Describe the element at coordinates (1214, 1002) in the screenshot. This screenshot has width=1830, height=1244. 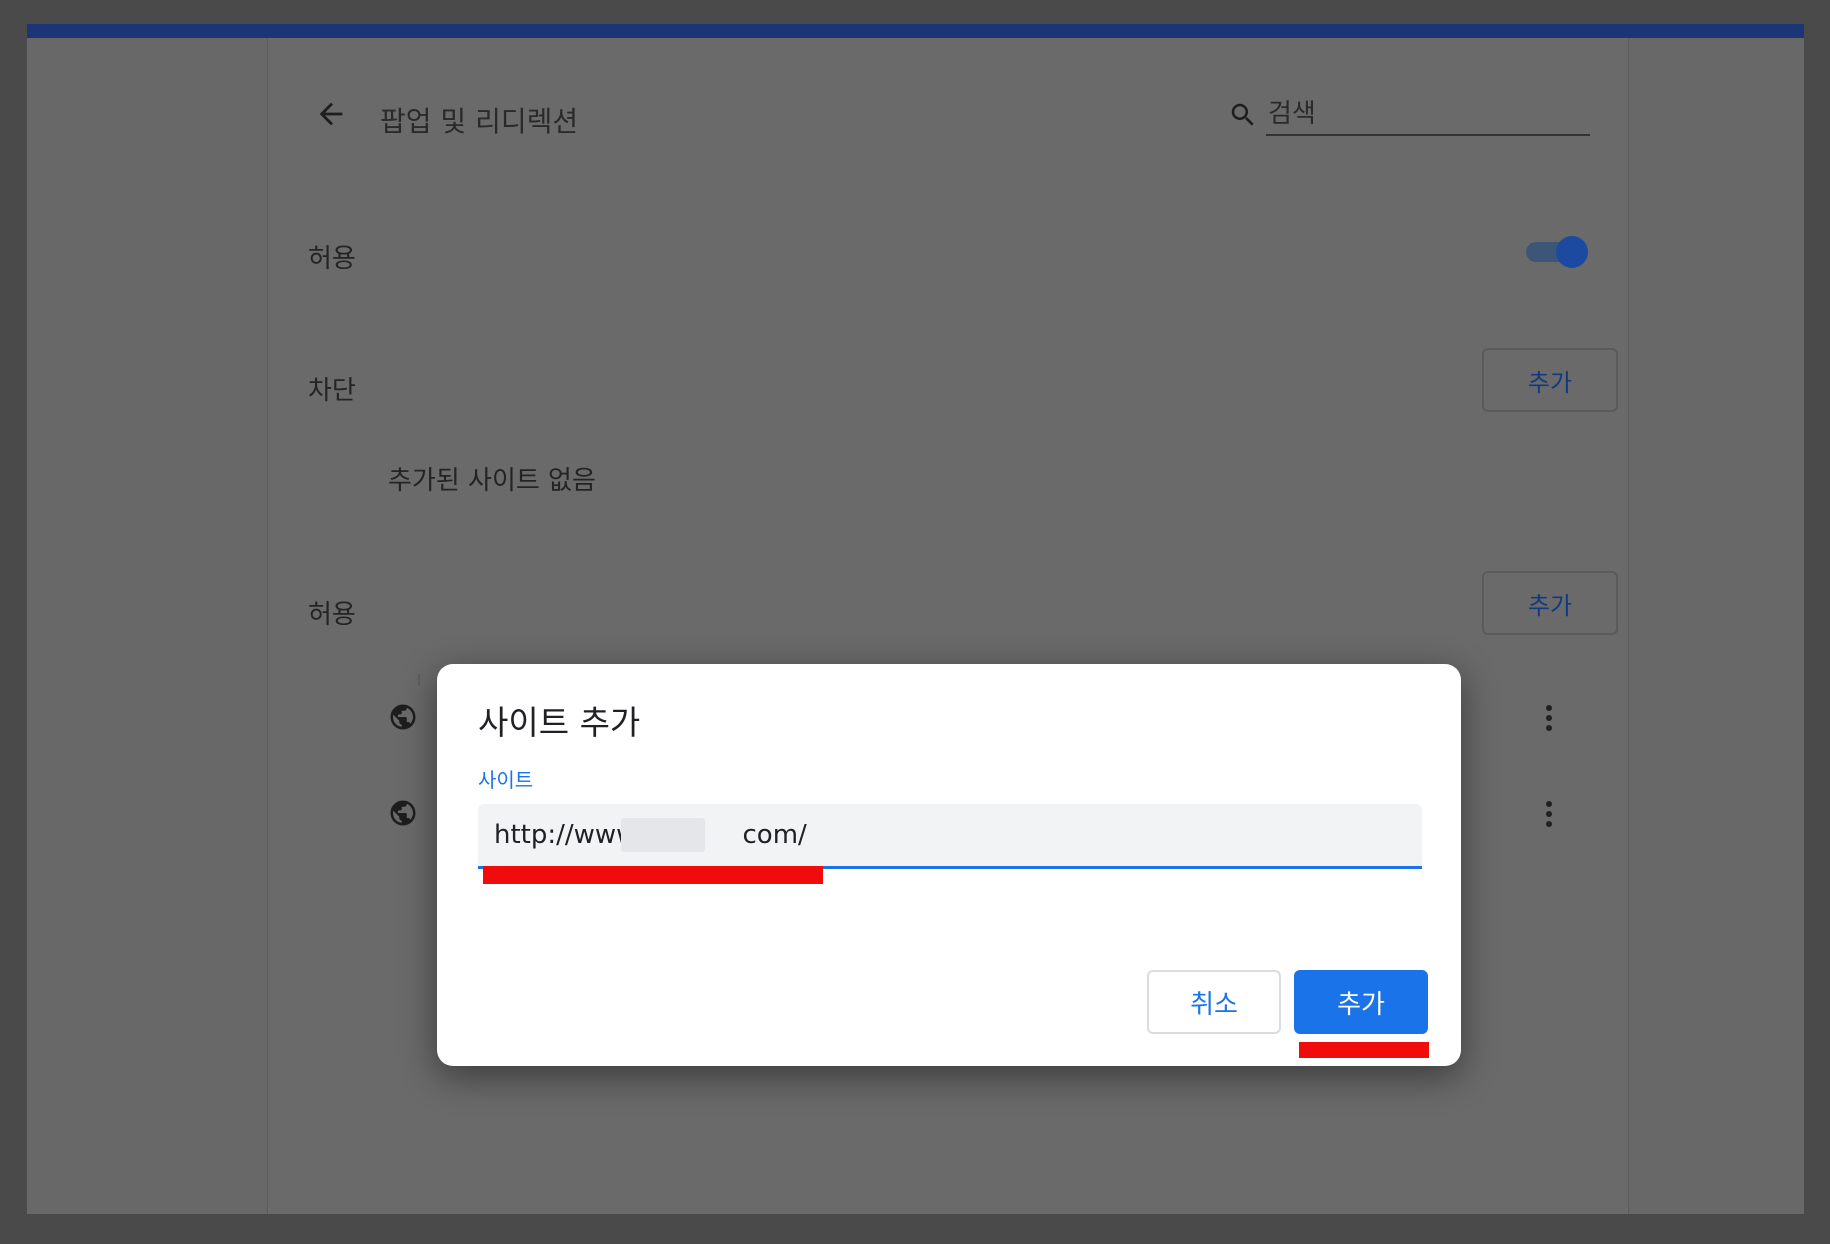
I see `cancel-button: 취소` at that location.